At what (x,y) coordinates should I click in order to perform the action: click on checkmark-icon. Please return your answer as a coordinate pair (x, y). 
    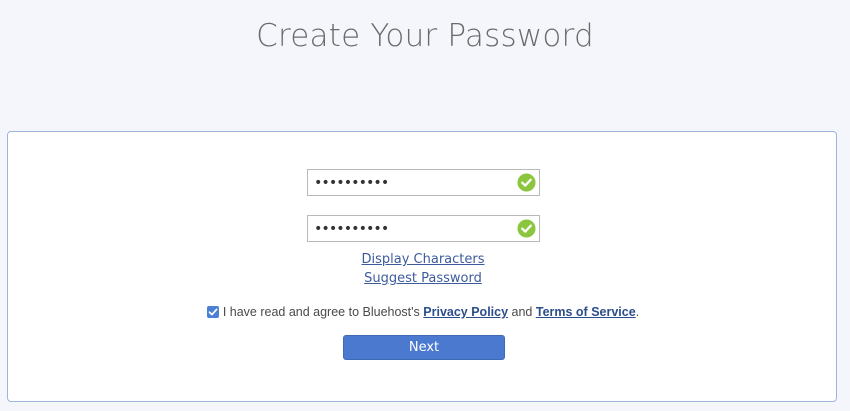
    Looking at the image, I should click on (213, 312).